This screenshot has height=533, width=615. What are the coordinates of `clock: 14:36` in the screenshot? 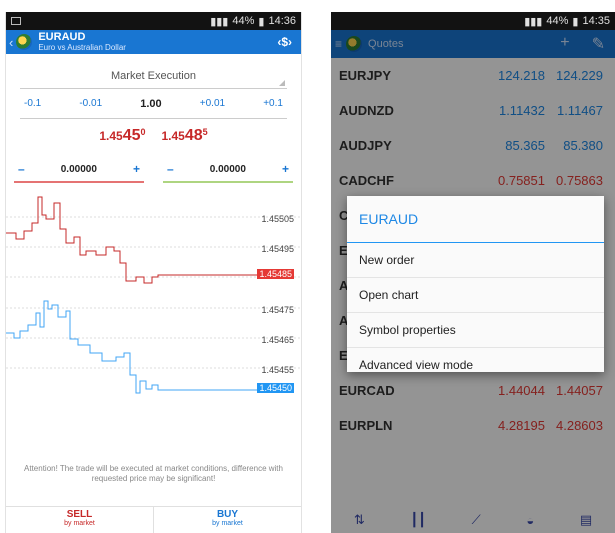 It's located at (282, 21).